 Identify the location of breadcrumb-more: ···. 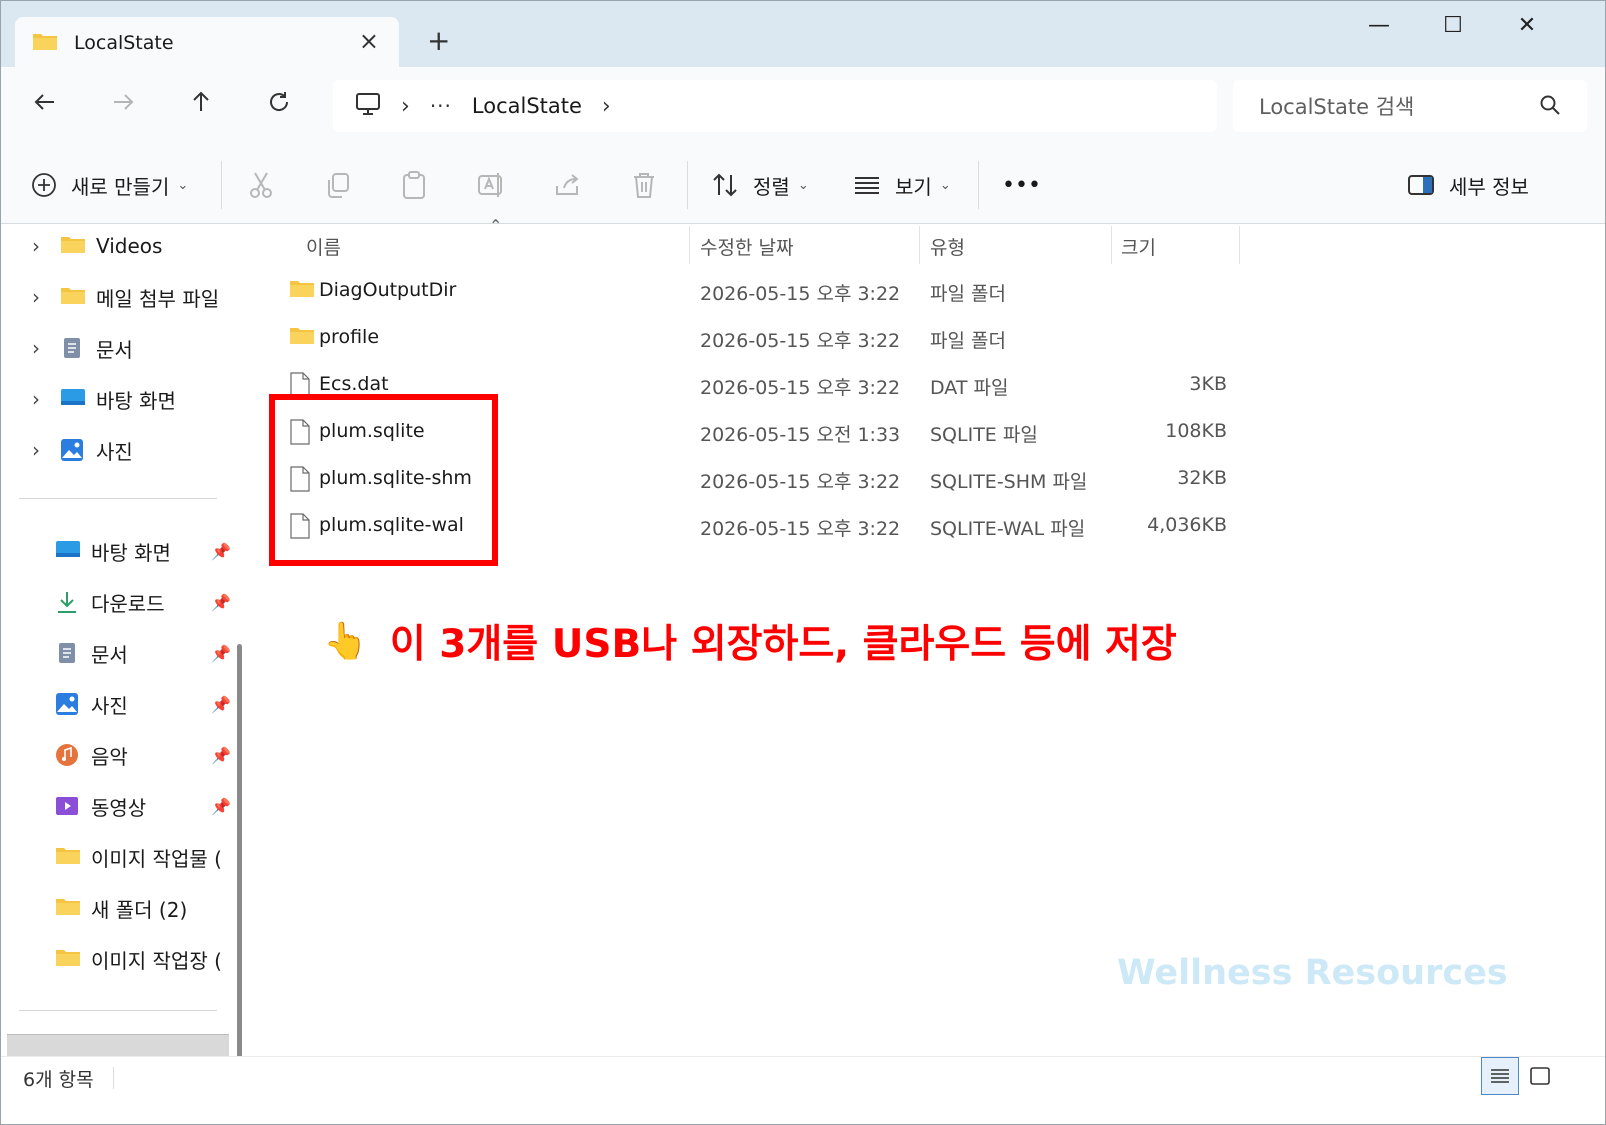
(441, 106).